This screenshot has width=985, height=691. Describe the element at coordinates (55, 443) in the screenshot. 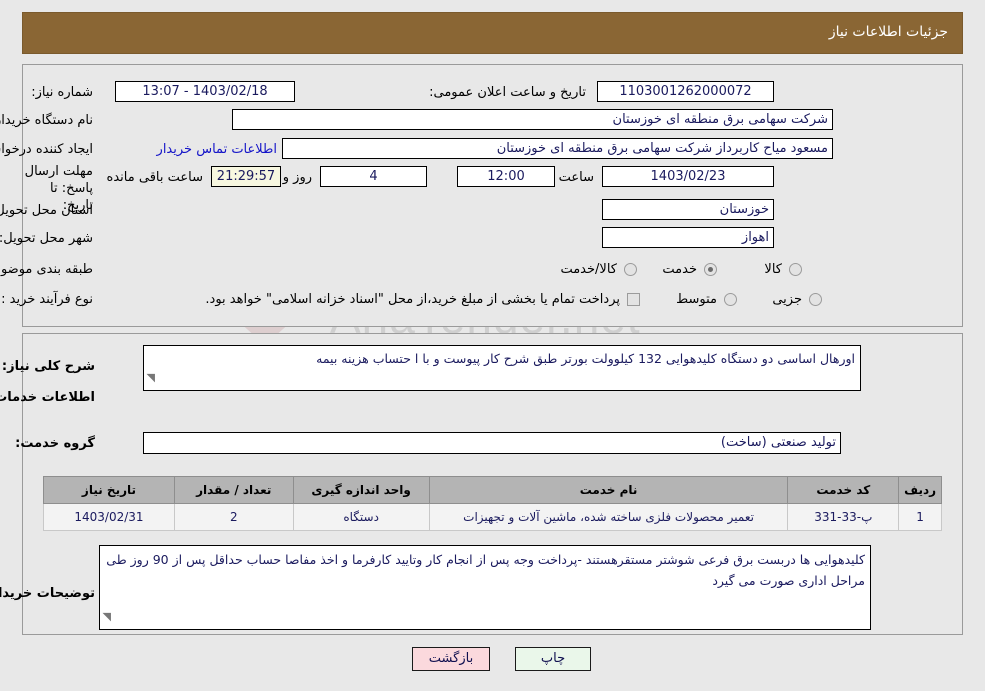

I see `service-group-label: گروه خدمت:` at that location.